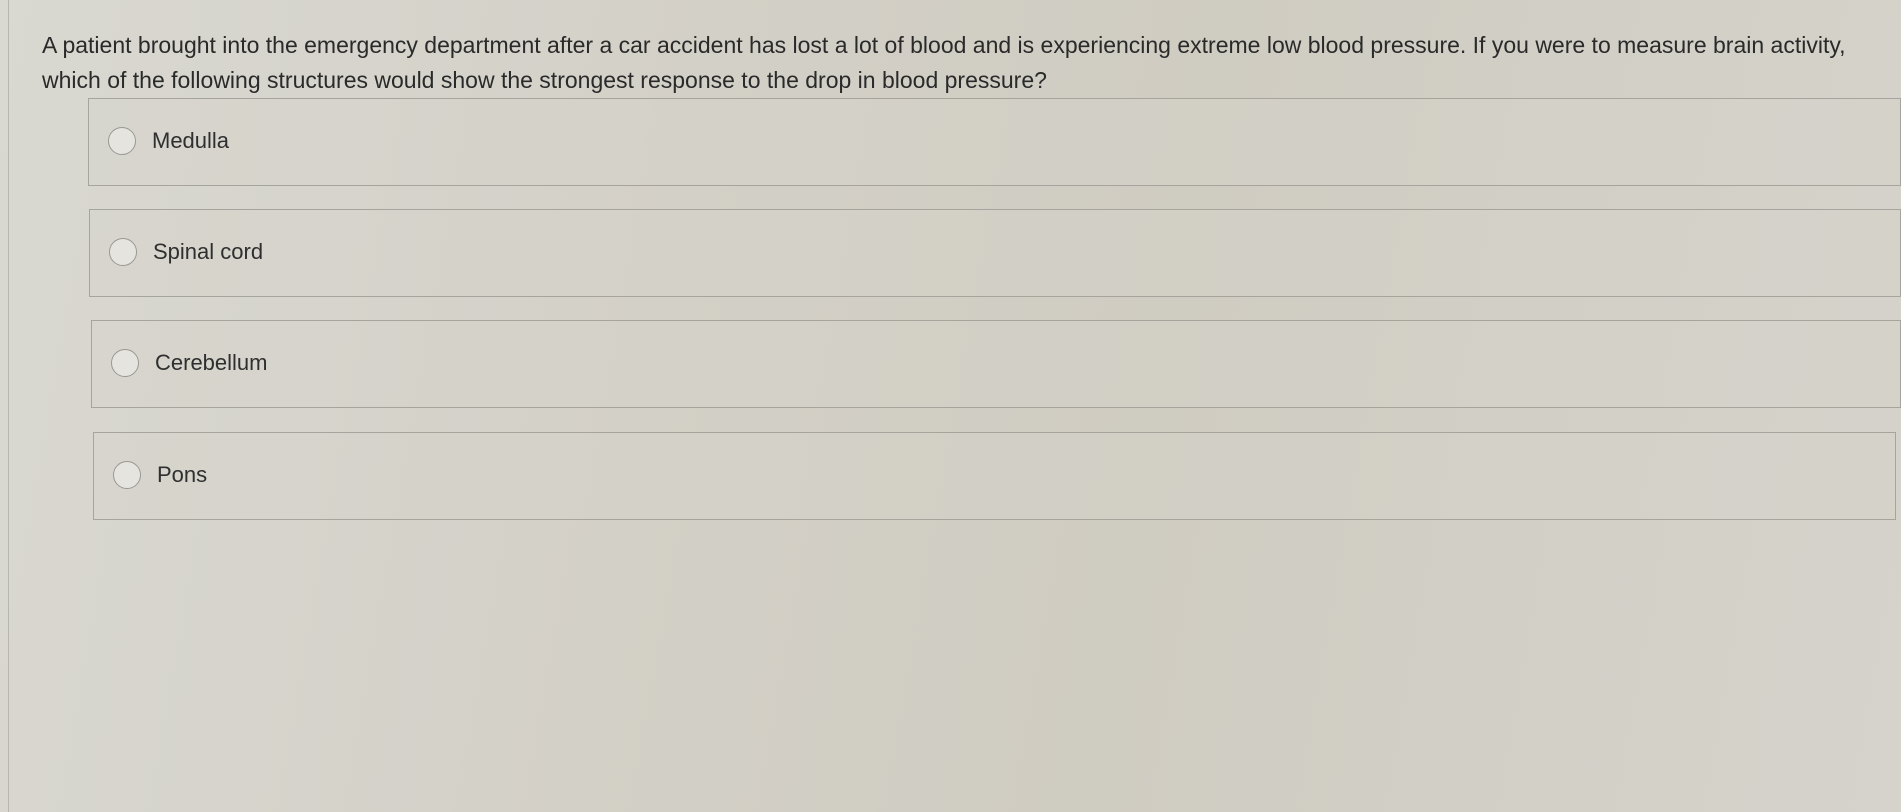  Describe the element at coordinates (996, 364) in the screenshot. I see `answer-option-cerebellum: Cerebellum` at that location.